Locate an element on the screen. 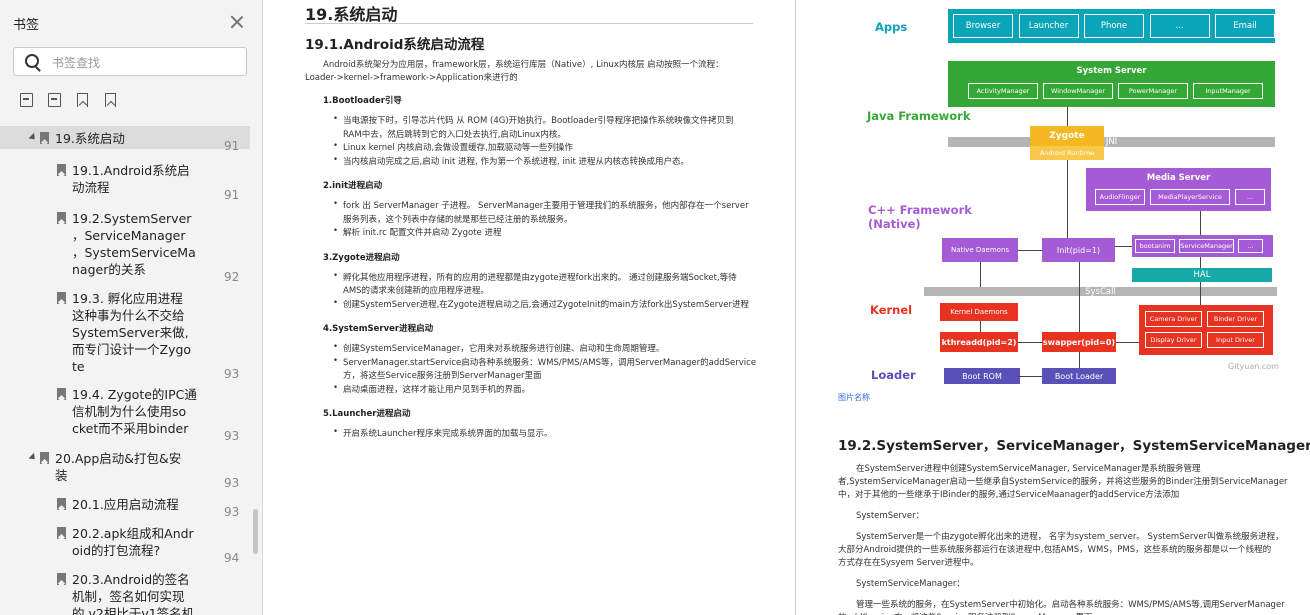 The height and width of the screenshot is (615, 1310). boot-loader-box: Boot Loader is located at coordinates (1079, 376).